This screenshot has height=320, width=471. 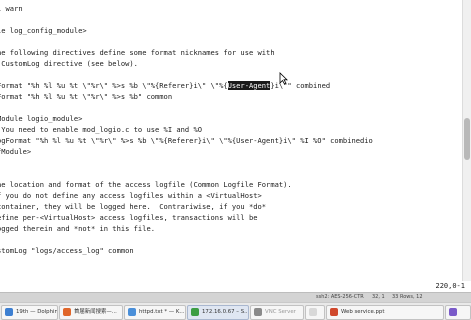 I want to click on ssh-status-bar: ssh2: AES-256-CTR 32, 1 33 Rows, 12, so click(x=235, y=297).